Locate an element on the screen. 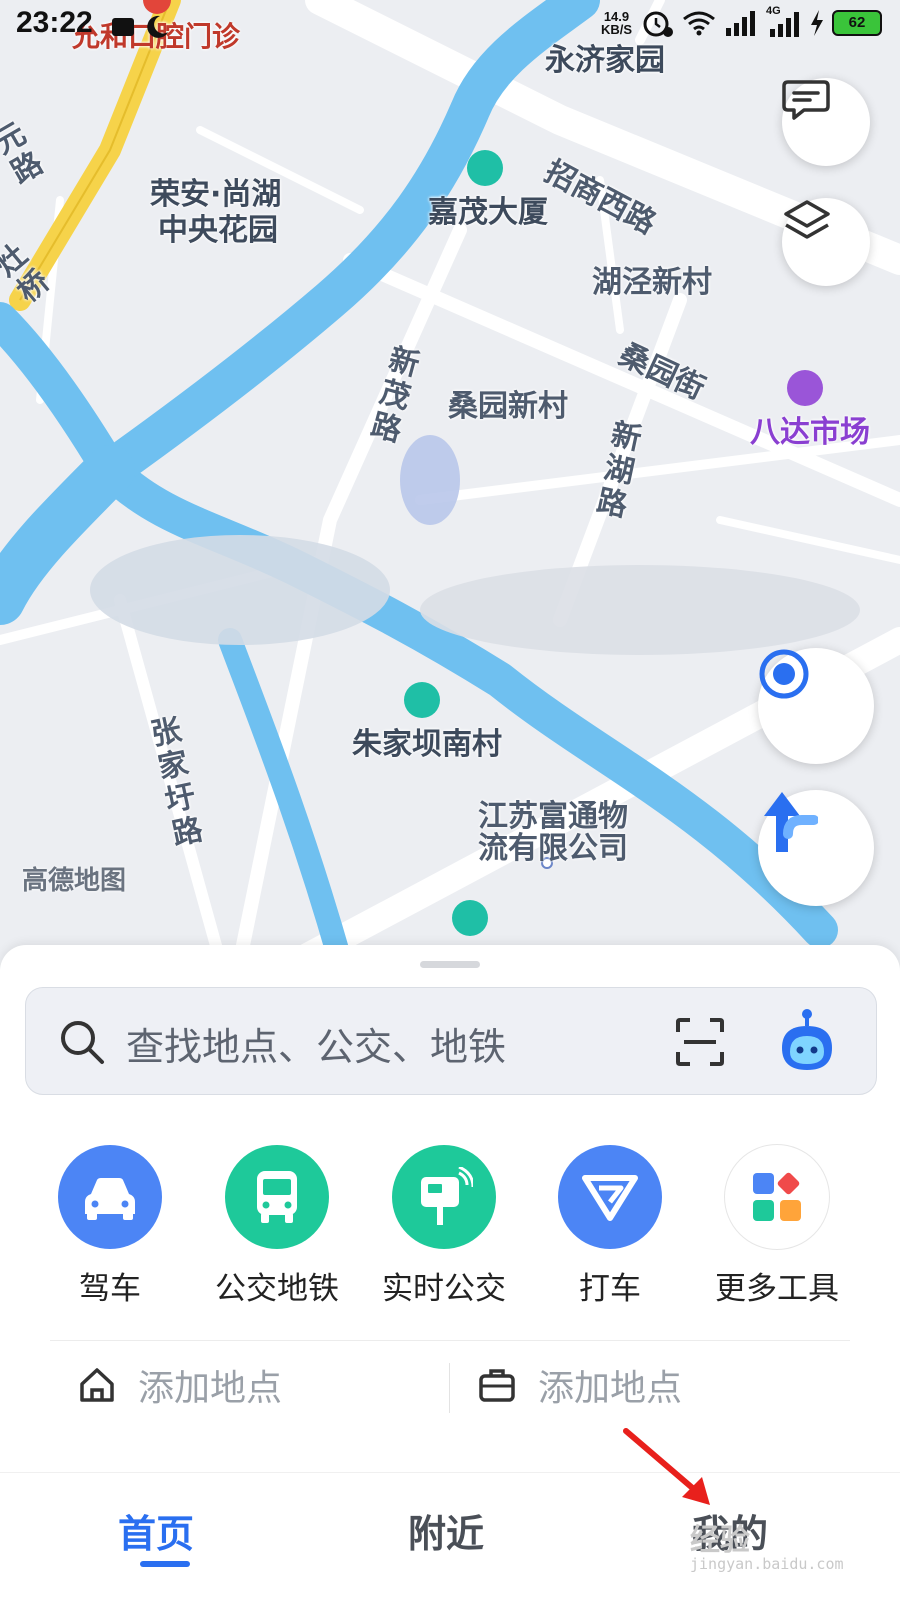 The image size is (900, 1601). quick-tools: 驾车 公交地铁 实时公交 打车 更多工具 is located at coordinates (450, 1235).